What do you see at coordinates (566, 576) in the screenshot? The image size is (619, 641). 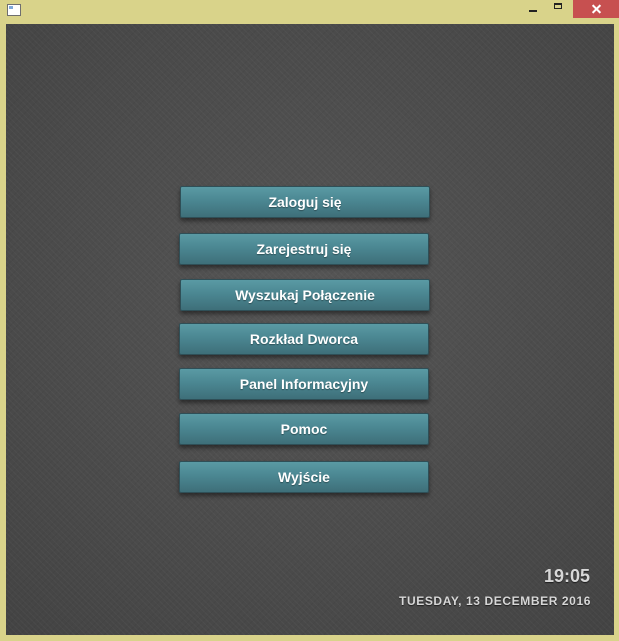 I see `clock-time: 19:05` at bounding box center [566, 576].